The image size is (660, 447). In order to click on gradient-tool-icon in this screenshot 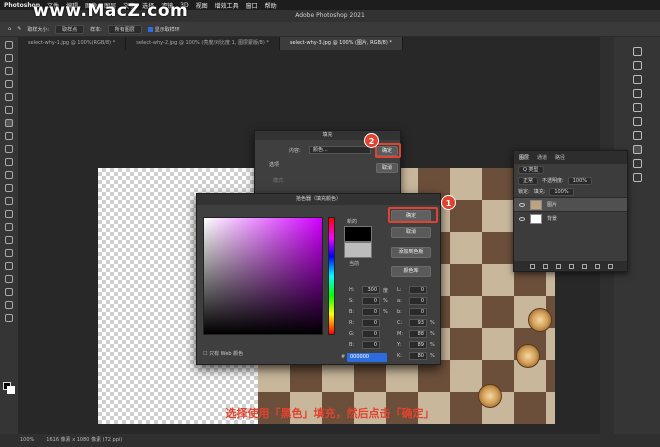, I will do `click(9, 201)`.